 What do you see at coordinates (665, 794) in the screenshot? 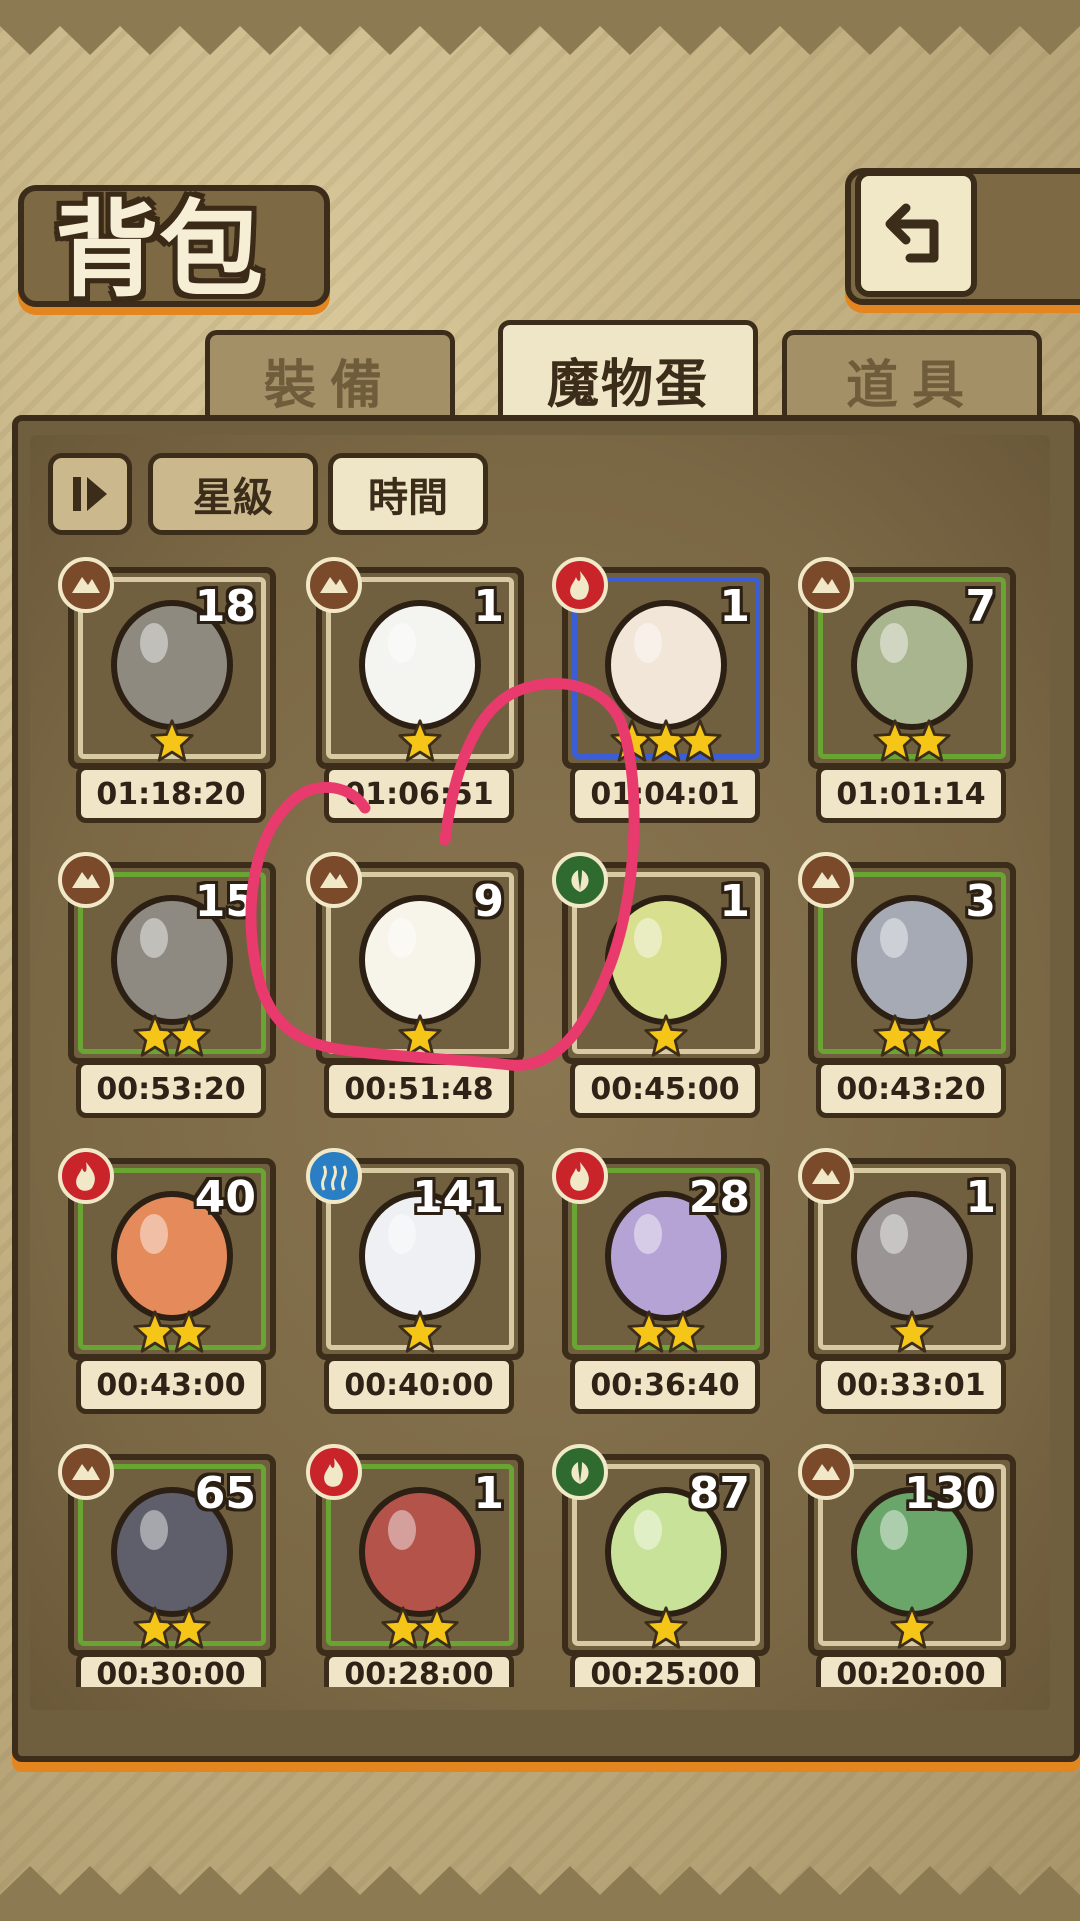
I see `hatch-timer: 01:04:01` at bounding box center [665, 794].